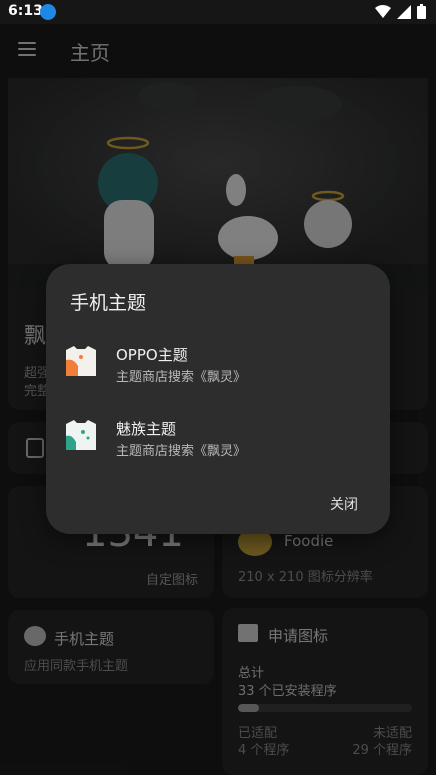 This screenshot has height=775, width=436. What do you see at coordinates (218, 362) in the screenshot?
I see `dialog-item-oppo-theme: OPPO主题 主题商店搜索《飘灵》` at bounding box center [218, 362].